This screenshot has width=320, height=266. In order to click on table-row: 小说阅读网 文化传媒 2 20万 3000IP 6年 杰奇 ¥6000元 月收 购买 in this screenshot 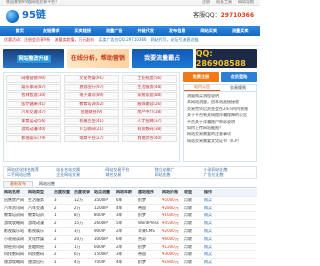, I will do `click(130, 240)`.